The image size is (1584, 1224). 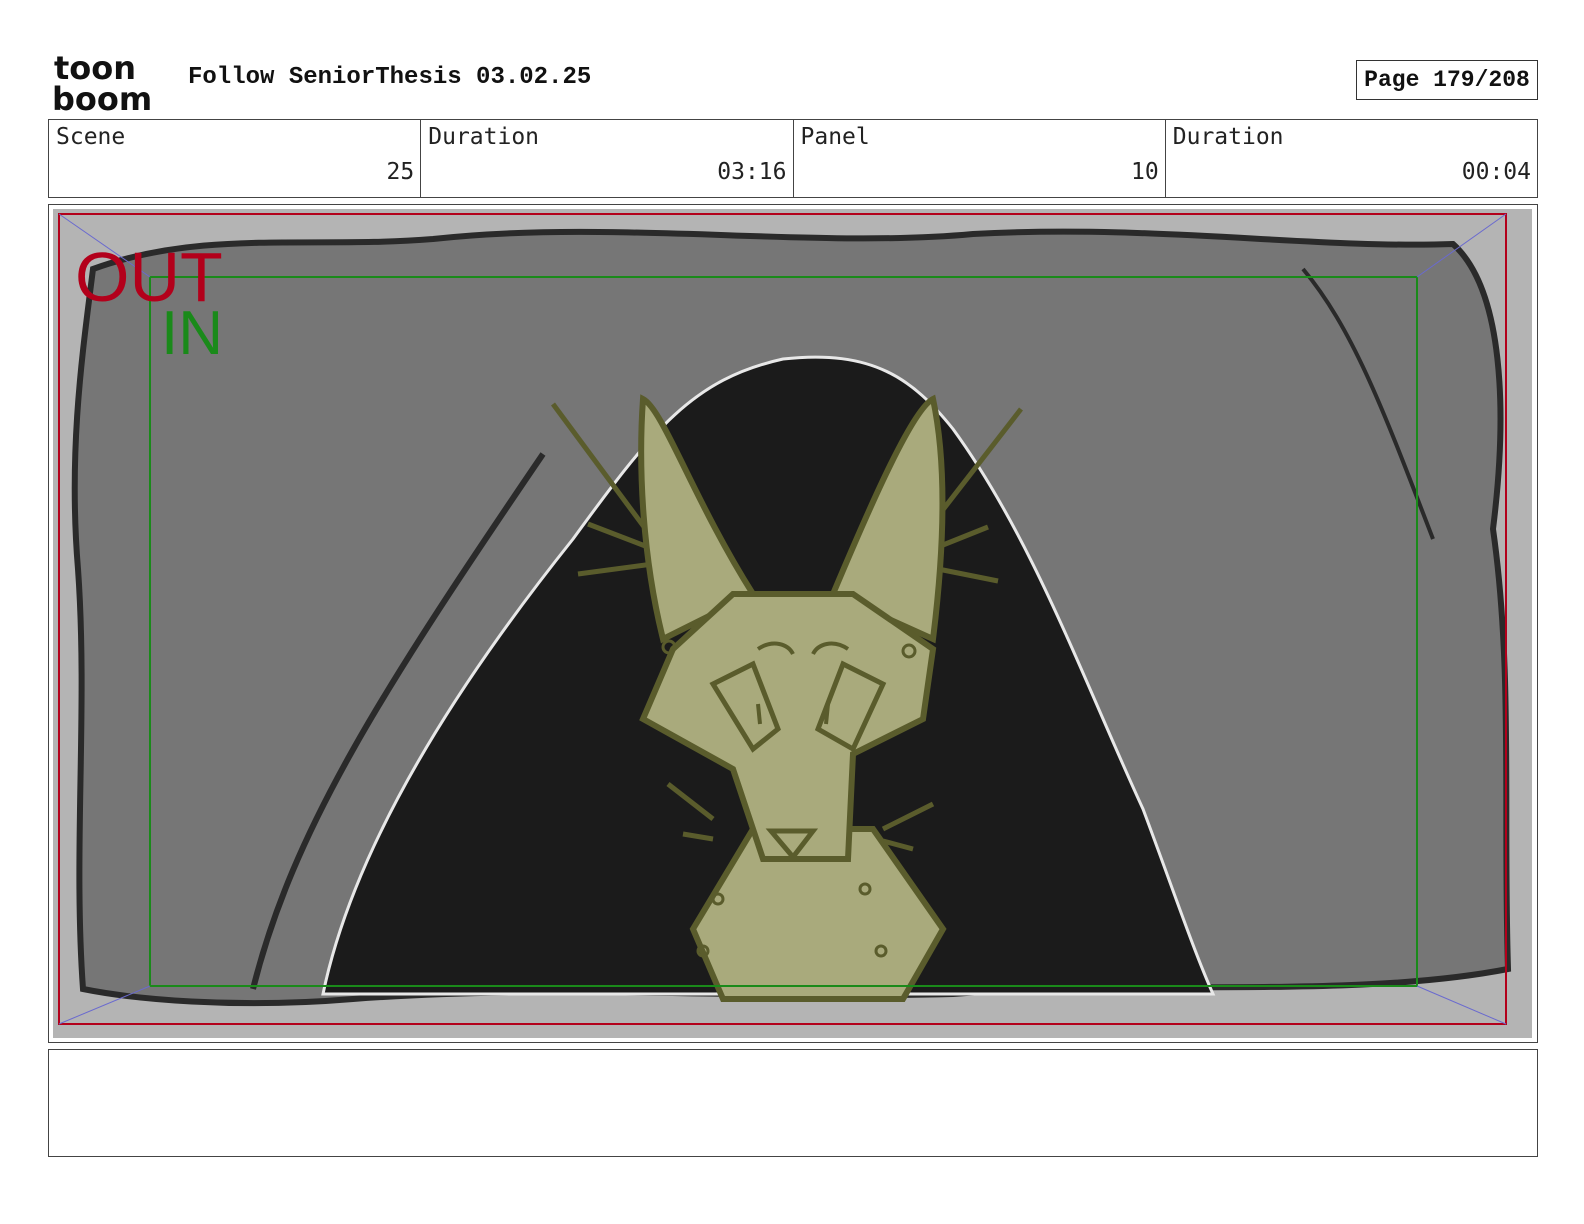 What do you see at coordinates (1228, 137) in the screenshot?
I see `panel-duration-label: Duration` at bounding box center [1228, 137].